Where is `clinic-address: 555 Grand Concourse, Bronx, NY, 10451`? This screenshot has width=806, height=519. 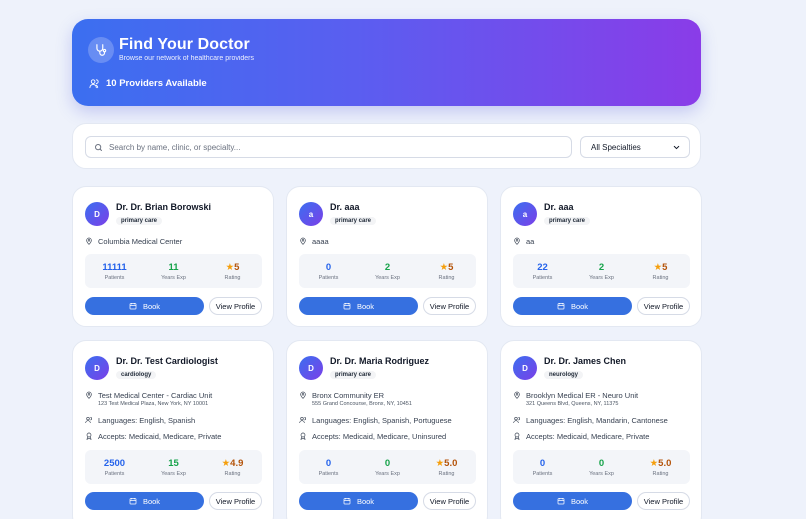 clinic-address: 555 Grand Concourse, Bronx, NY, 10451 is located at coordinates (362, 404).